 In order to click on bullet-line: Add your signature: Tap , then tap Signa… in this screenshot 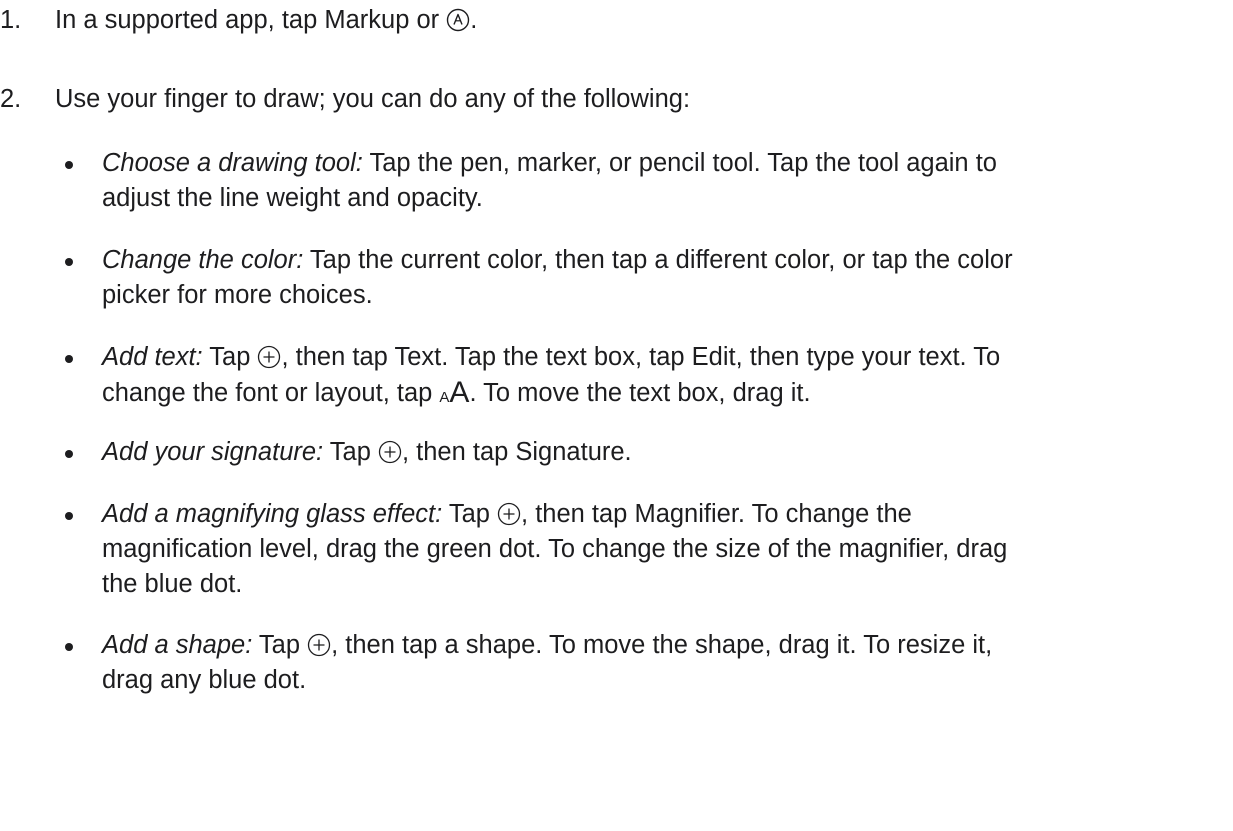, I will do `click(652, 452)`.